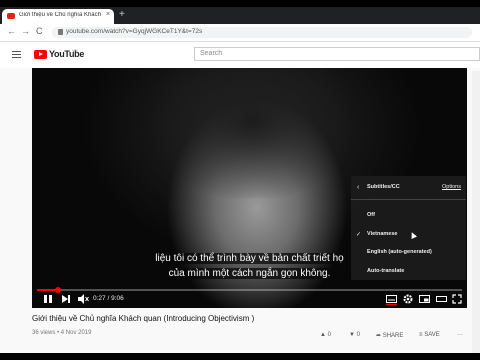  I want to click on subtitle-option-auto-translate: Auto-translate, so click(385, 271).